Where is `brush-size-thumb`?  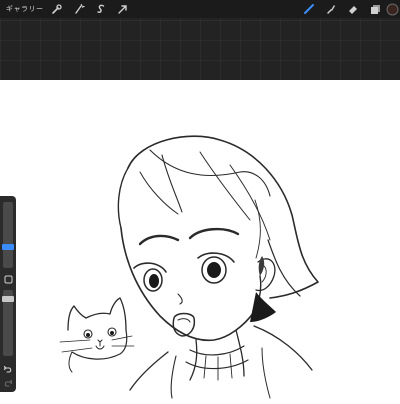 brush-size-thumb is located at coordinates (8, 247).